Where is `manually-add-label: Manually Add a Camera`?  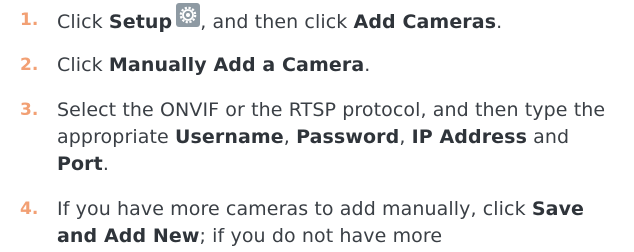 manually-add-label: Manually Add a Camera is located at coordinates (236, 65).